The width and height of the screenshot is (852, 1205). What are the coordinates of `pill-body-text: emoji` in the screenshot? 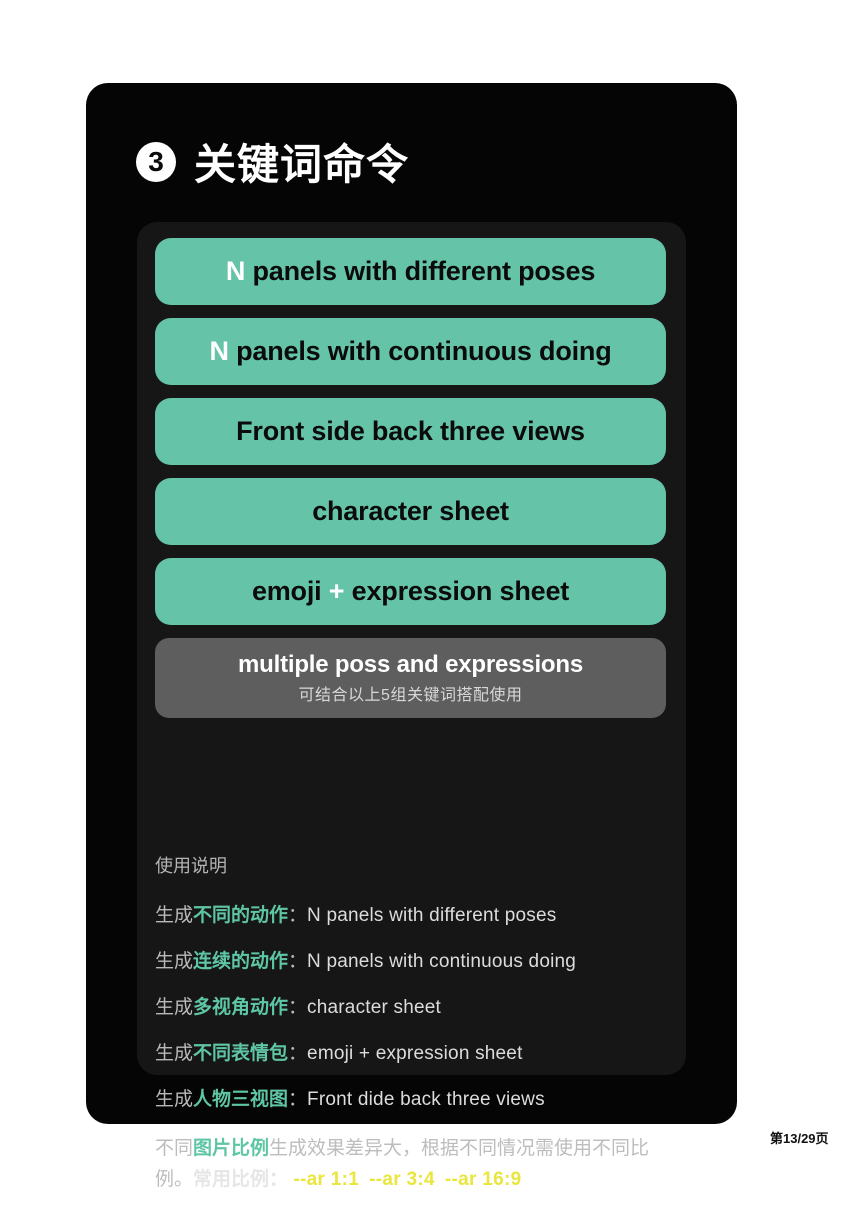 It's located at (290, 591).